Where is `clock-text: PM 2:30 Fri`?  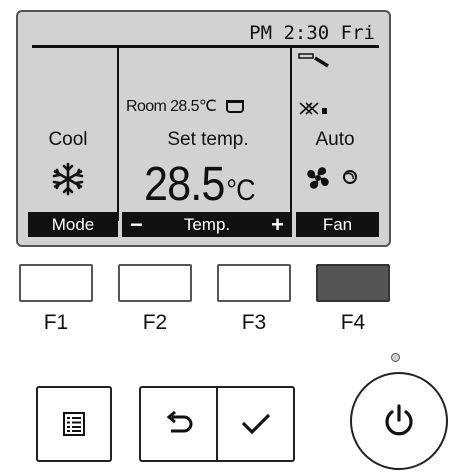
clock-text: PM 2:30 Fri is located at coordinates (312, 33).